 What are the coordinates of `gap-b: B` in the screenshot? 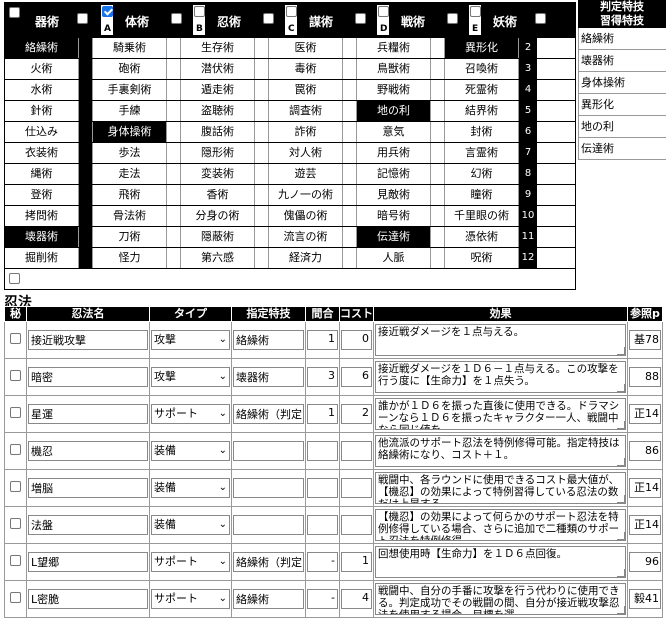 It's located at (199, 20).